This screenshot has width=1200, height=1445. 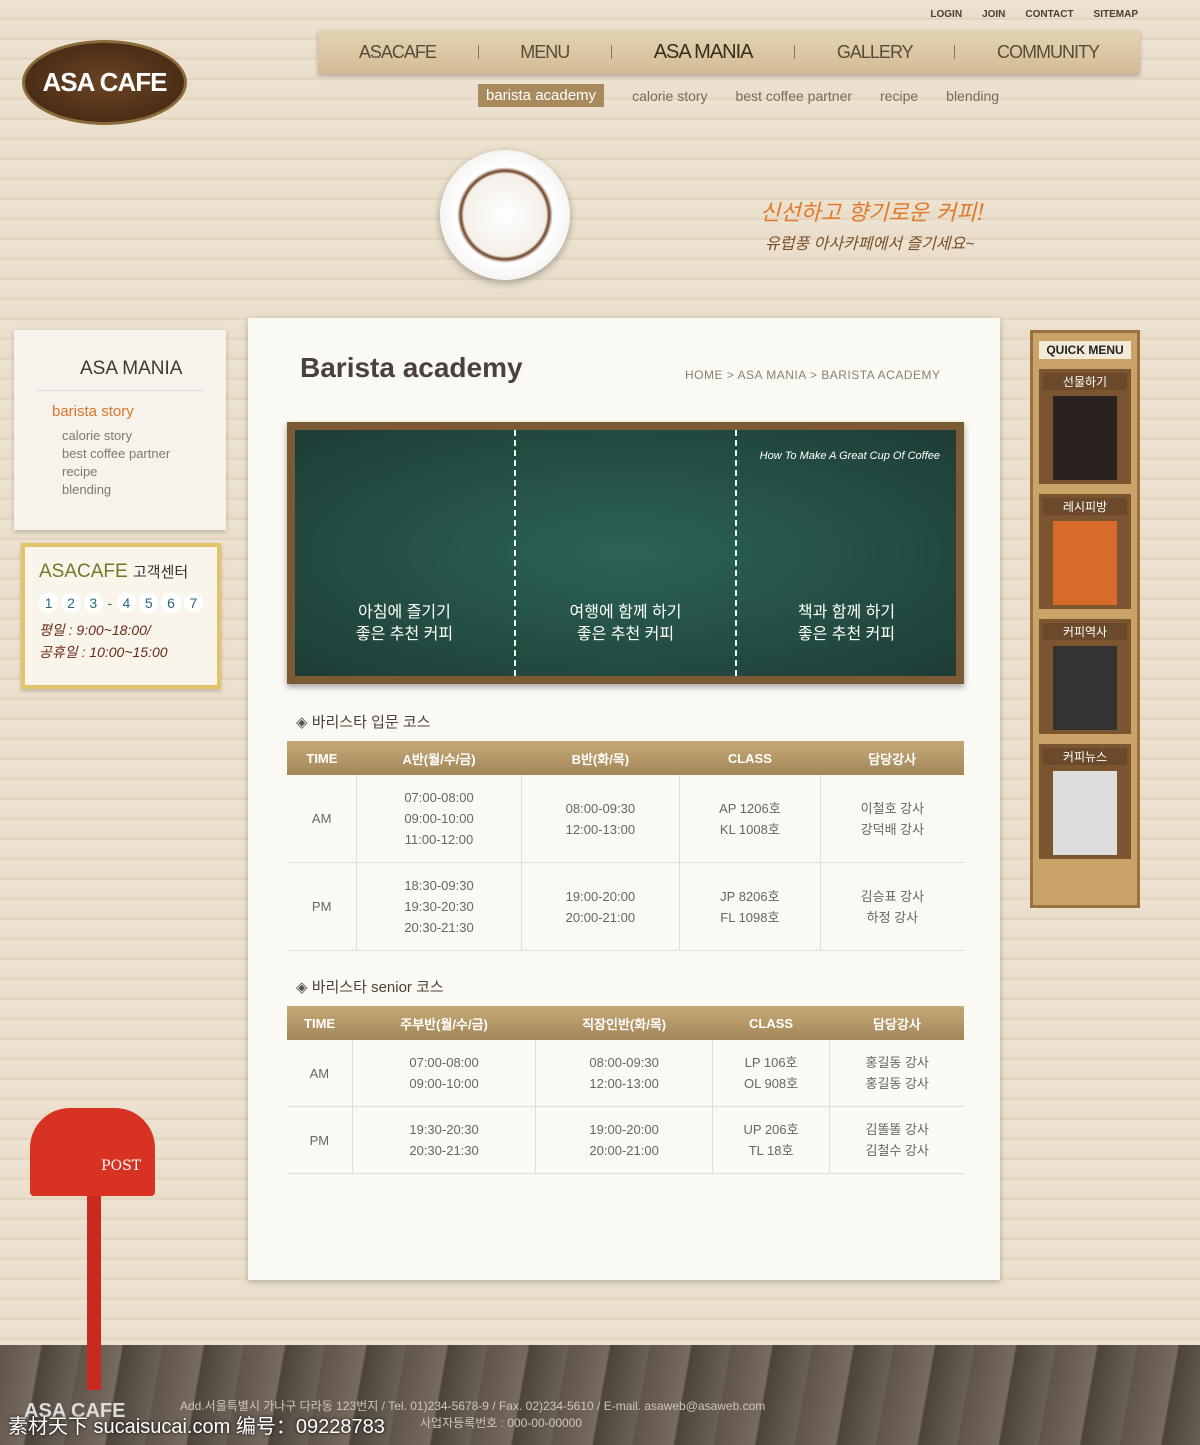 I want to click on digit: 4, so click(x=126, y=603).